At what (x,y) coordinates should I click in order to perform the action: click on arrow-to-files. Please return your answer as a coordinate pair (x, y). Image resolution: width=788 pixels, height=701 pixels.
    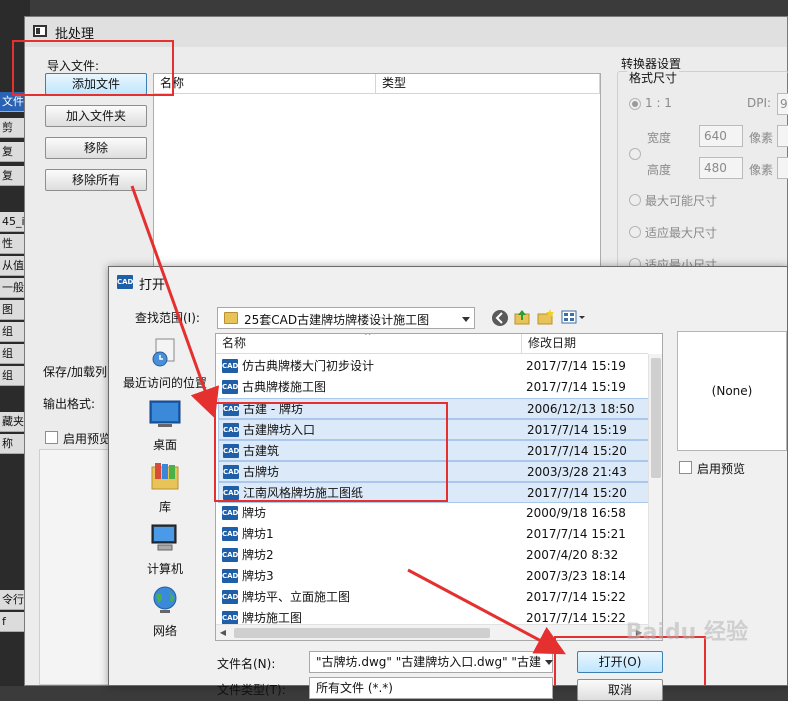
    Looking at the image, I should click on (175, 302).